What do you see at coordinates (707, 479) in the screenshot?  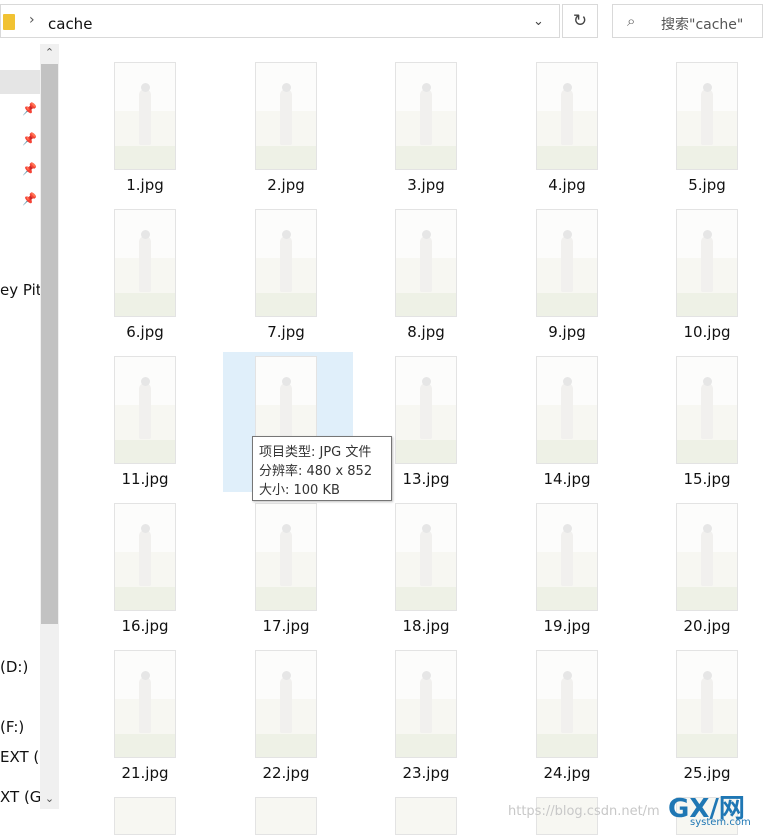 I see `file-name: 15.jpg` at bounding box center [707, 479].